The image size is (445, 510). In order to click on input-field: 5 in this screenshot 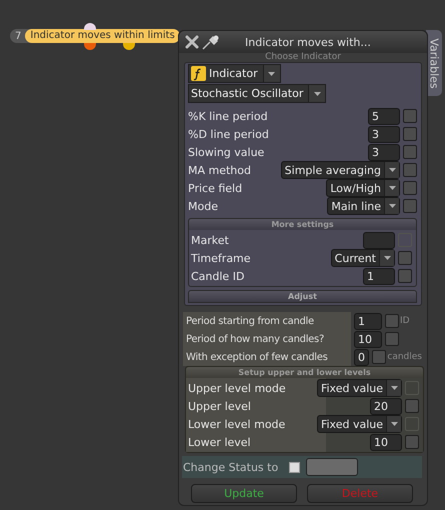, I will do `click(384, 116)`.